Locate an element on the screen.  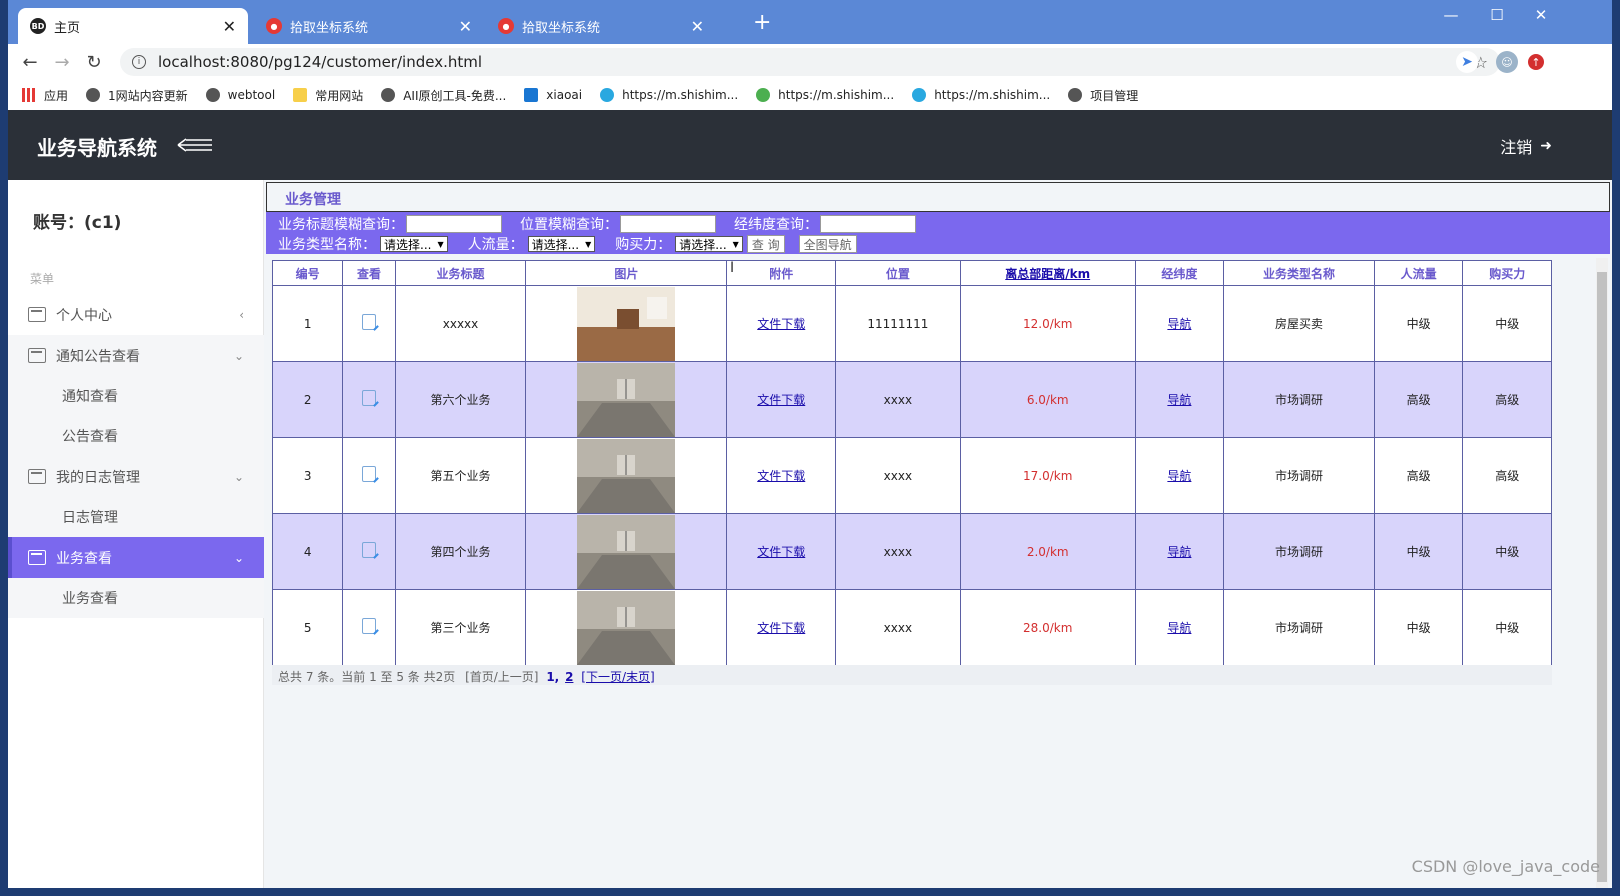
close-window-icon: ✕ is located at coordinates (1541, 15).